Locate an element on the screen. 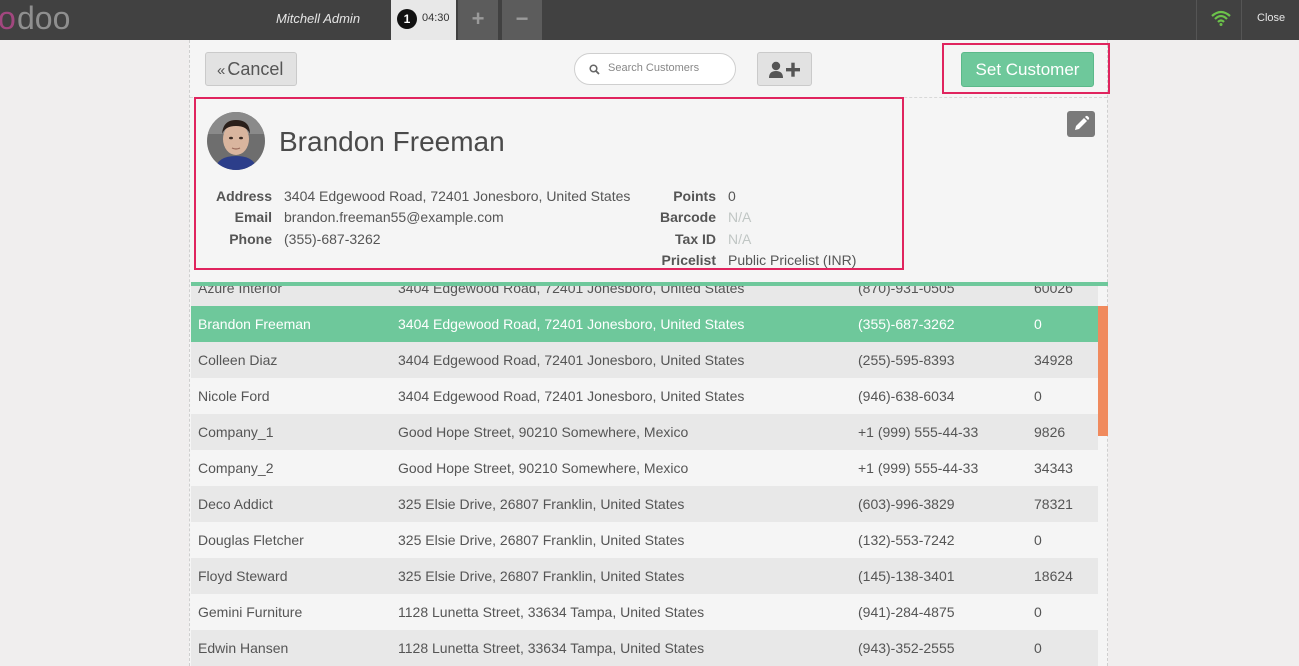  list-scrollbar is located at coordinates (1103, 371).